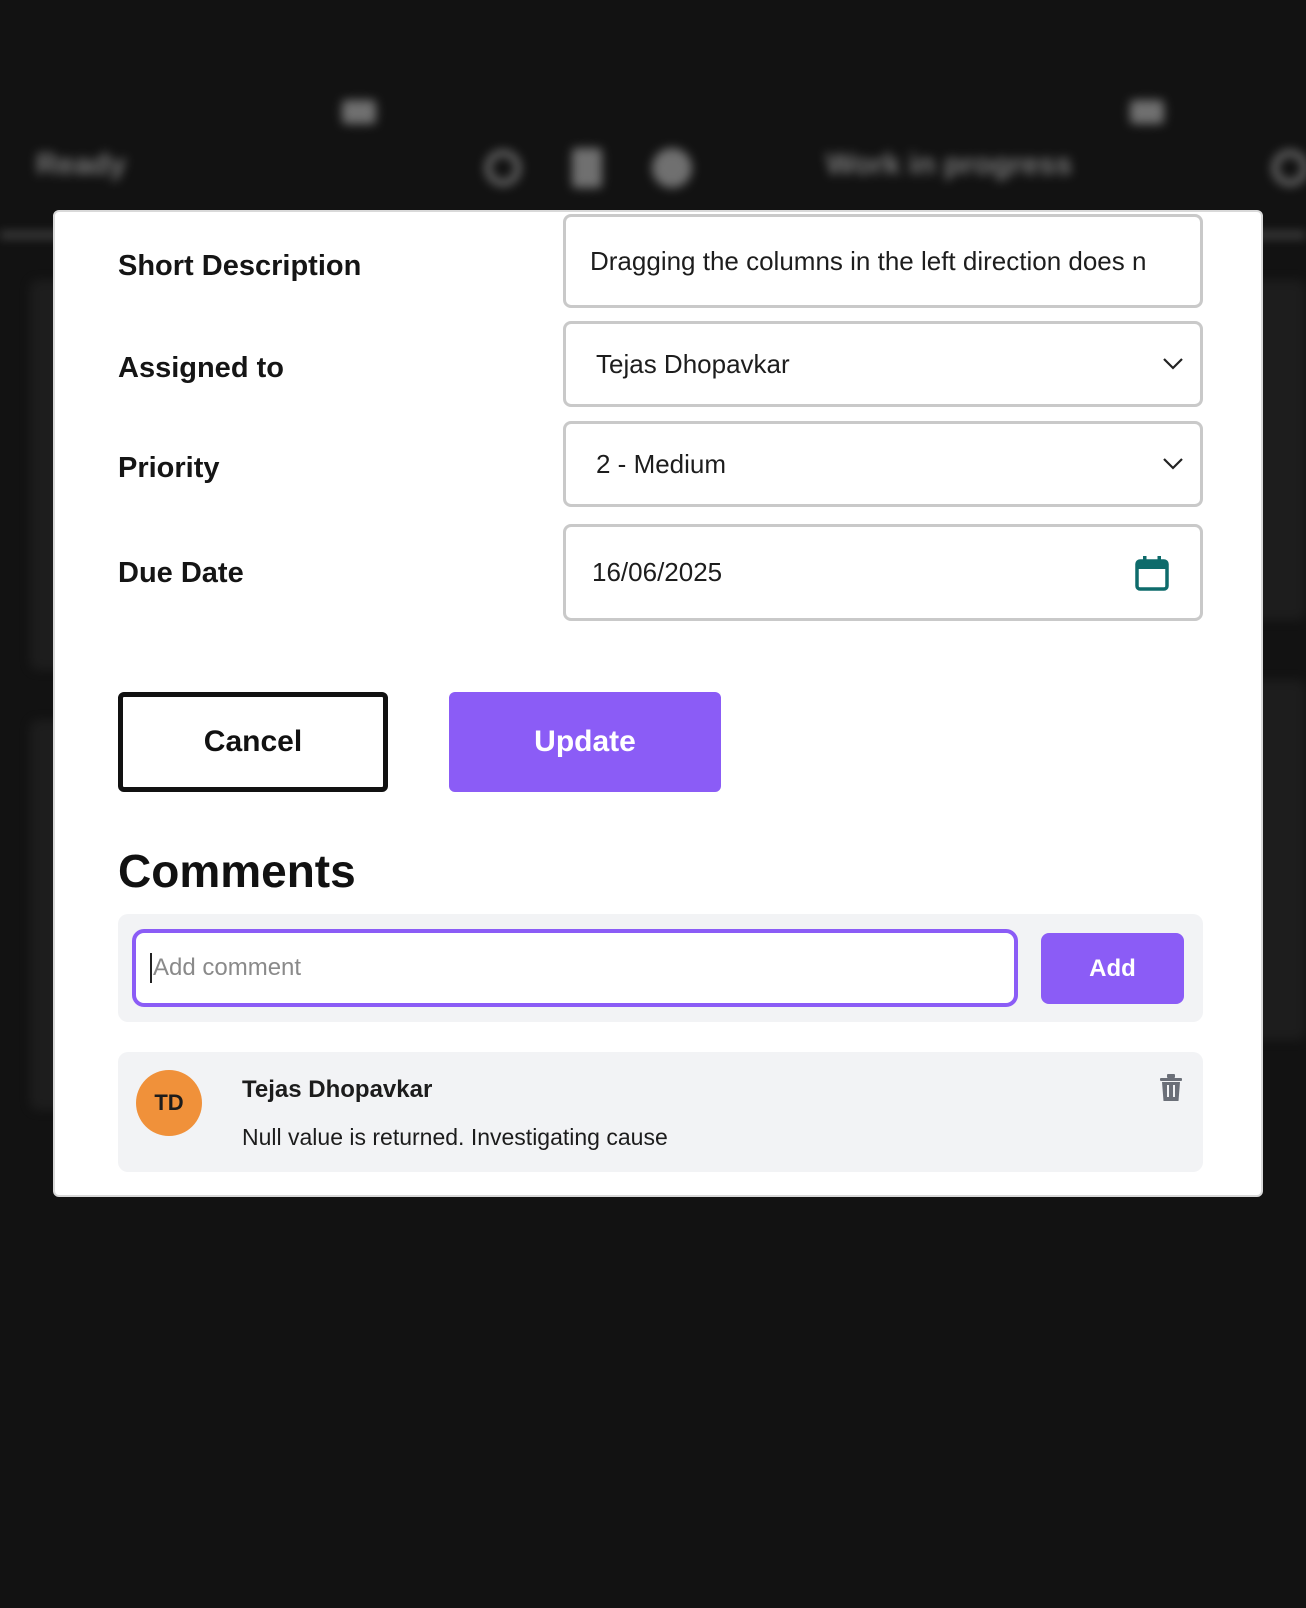  What do you see at coordinates (575, 968) in the screenshot?
I see `comment-input: Add comment` at bounding box center [575, 968].